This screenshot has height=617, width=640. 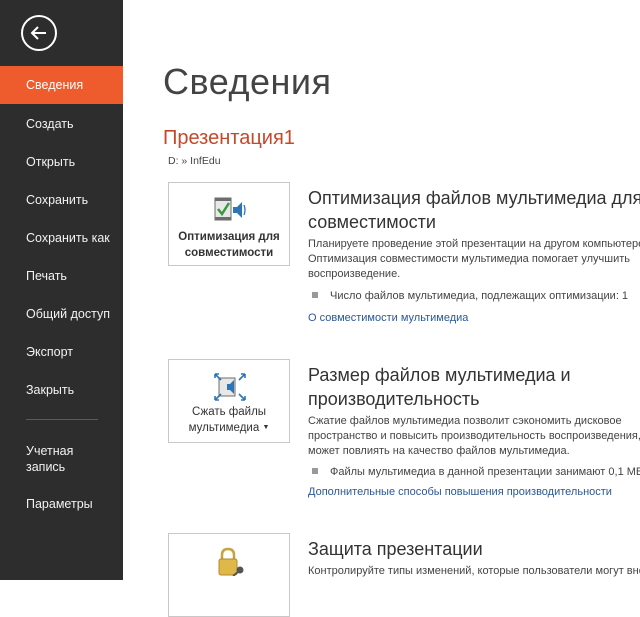 What do you see at coordinates (247, 81) in the screenshot?
I see `page-title: Сведения` at bounding box center [247, 81].